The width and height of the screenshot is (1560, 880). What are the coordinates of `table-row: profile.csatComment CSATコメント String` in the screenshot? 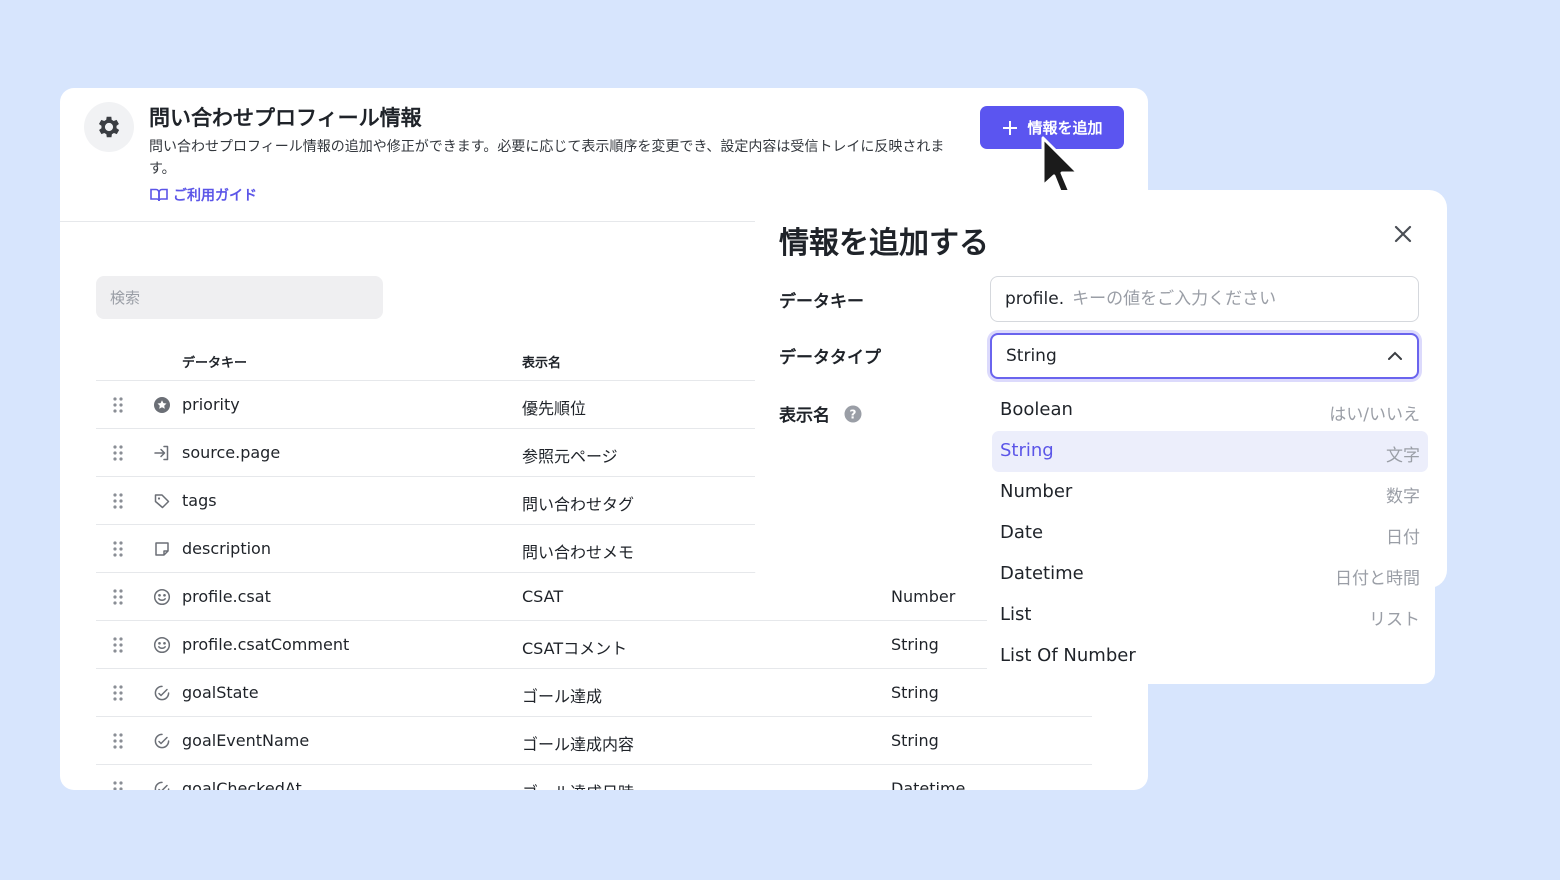 It's located at (594, 645).